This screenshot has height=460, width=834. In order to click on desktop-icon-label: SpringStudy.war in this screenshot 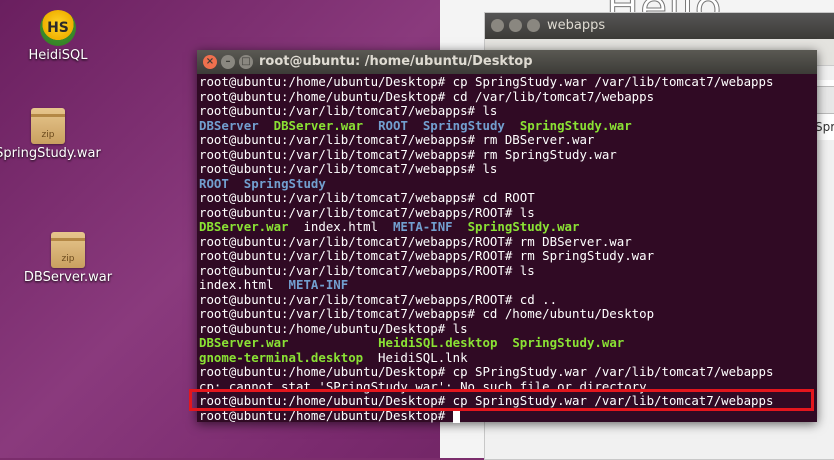, I will do `click(50, 153)`.